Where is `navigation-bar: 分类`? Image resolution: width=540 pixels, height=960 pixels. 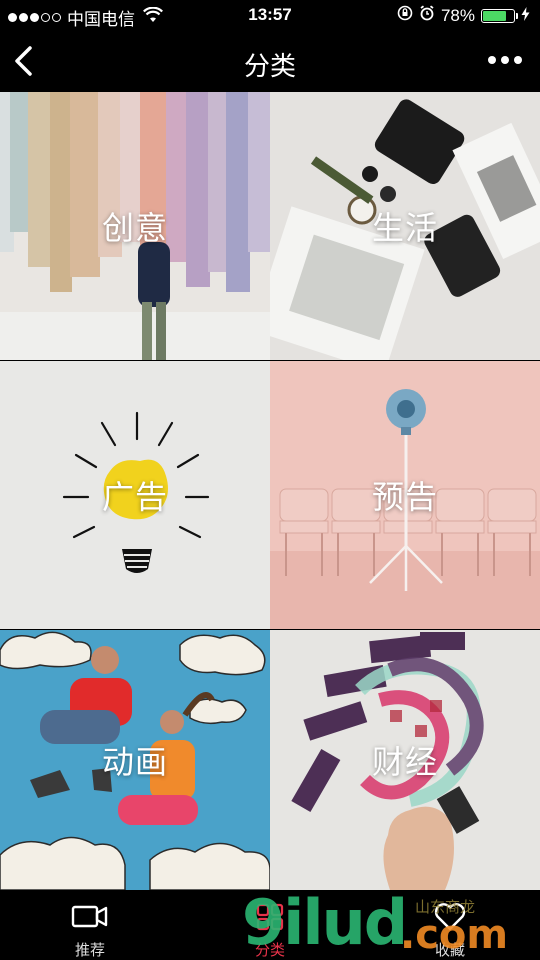
navigation-bar: 分类 is located at coordinates (270, 61).